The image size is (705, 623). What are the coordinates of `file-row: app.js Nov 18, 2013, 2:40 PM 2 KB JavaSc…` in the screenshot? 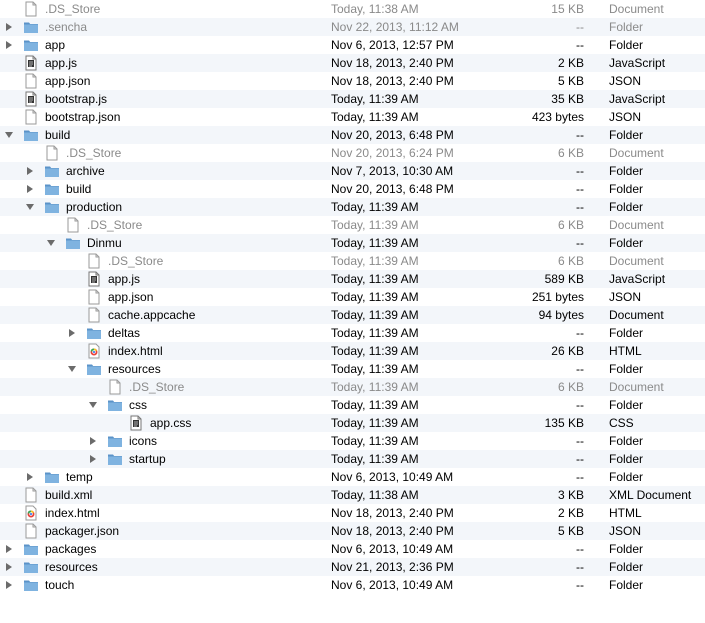 It's located at (352, 63).